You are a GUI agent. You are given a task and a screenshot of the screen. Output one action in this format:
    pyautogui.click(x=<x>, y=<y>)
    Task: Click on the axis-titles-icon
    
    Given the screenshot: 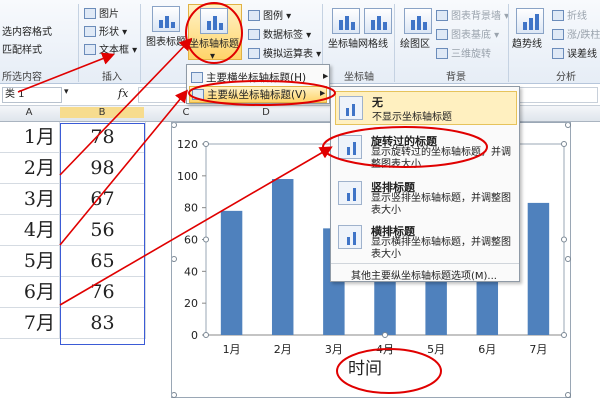 What is the action you would take?
    pyautogui.click(x=214, y=21)
    